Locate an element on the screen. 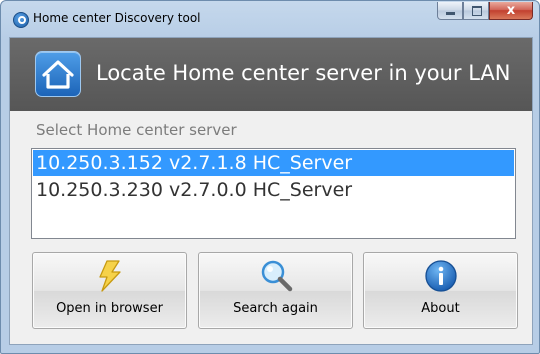 The width and height of the screenshot is (540, 354). header-title: Locate Home center server in your LAN is located at coordinates (303, 73).